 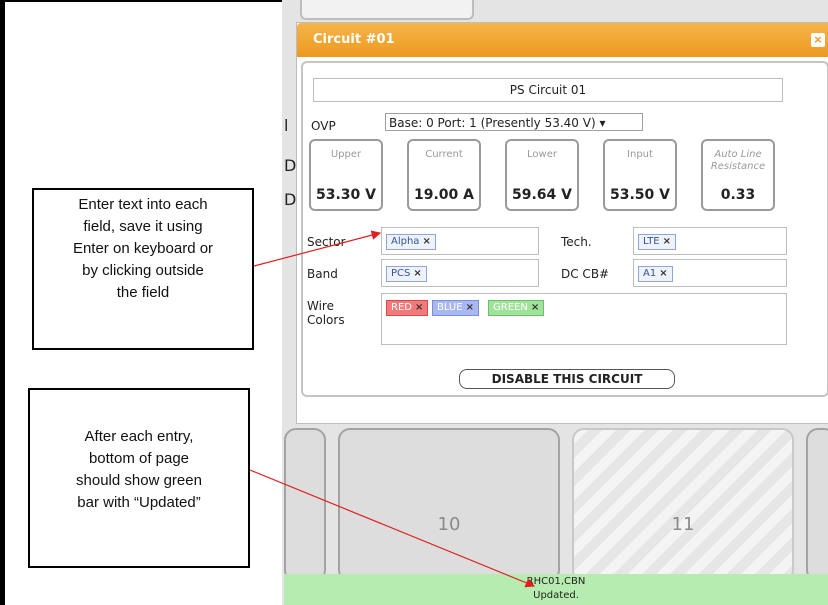 What do you see at coordinates (317, 248) in the screenshot?
I see `arrow-to-sector-field` at bounding box center [317, 248].